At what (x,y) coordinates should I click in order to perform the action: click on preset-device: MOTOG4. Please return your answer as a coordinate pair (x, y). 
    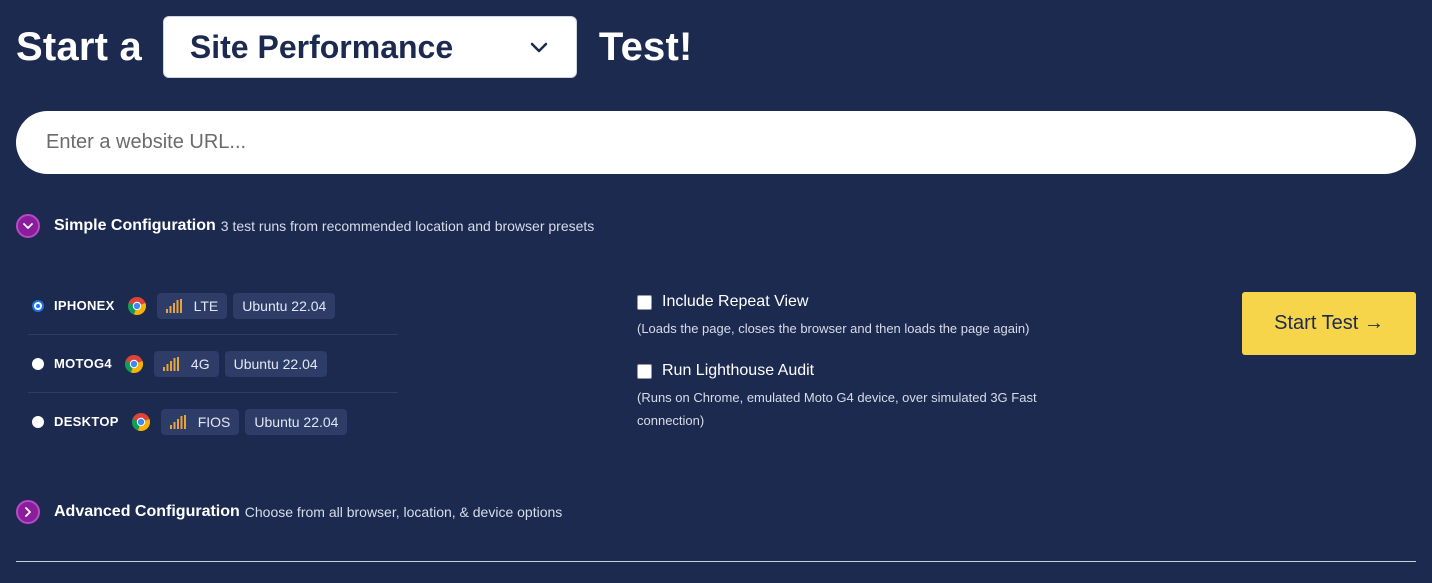
    Looking at the image, I should click on (83, 363).